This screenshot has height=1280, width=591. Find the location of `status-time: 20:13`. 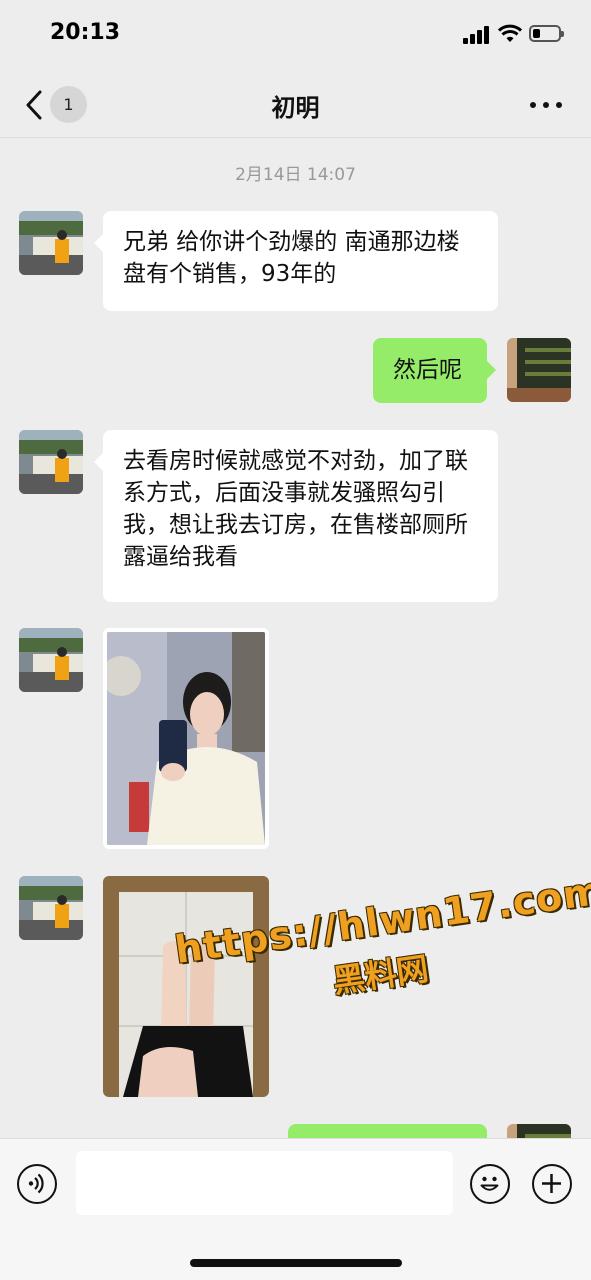

status-time: 20:13 is located at coordinates (85, 32).